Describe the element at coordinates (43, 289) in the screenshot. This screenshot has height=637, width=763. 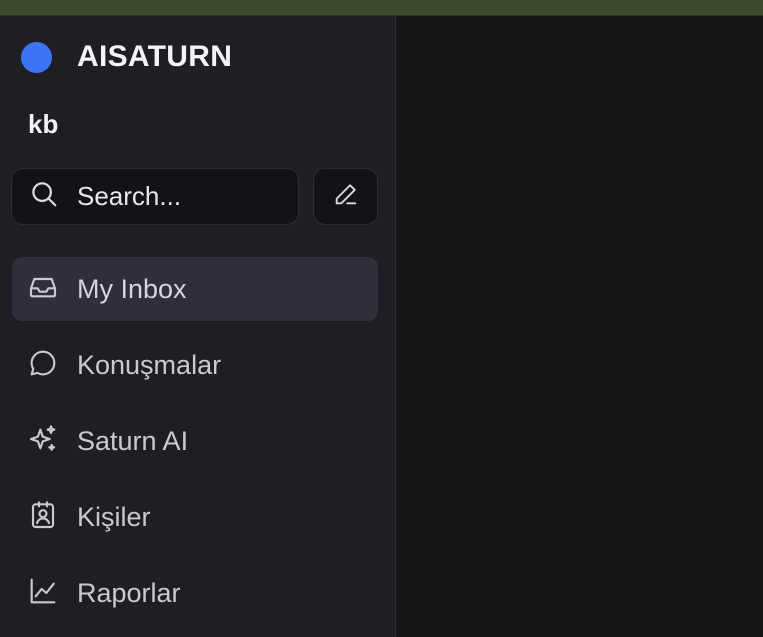
I see `inbox-icon` at that location.